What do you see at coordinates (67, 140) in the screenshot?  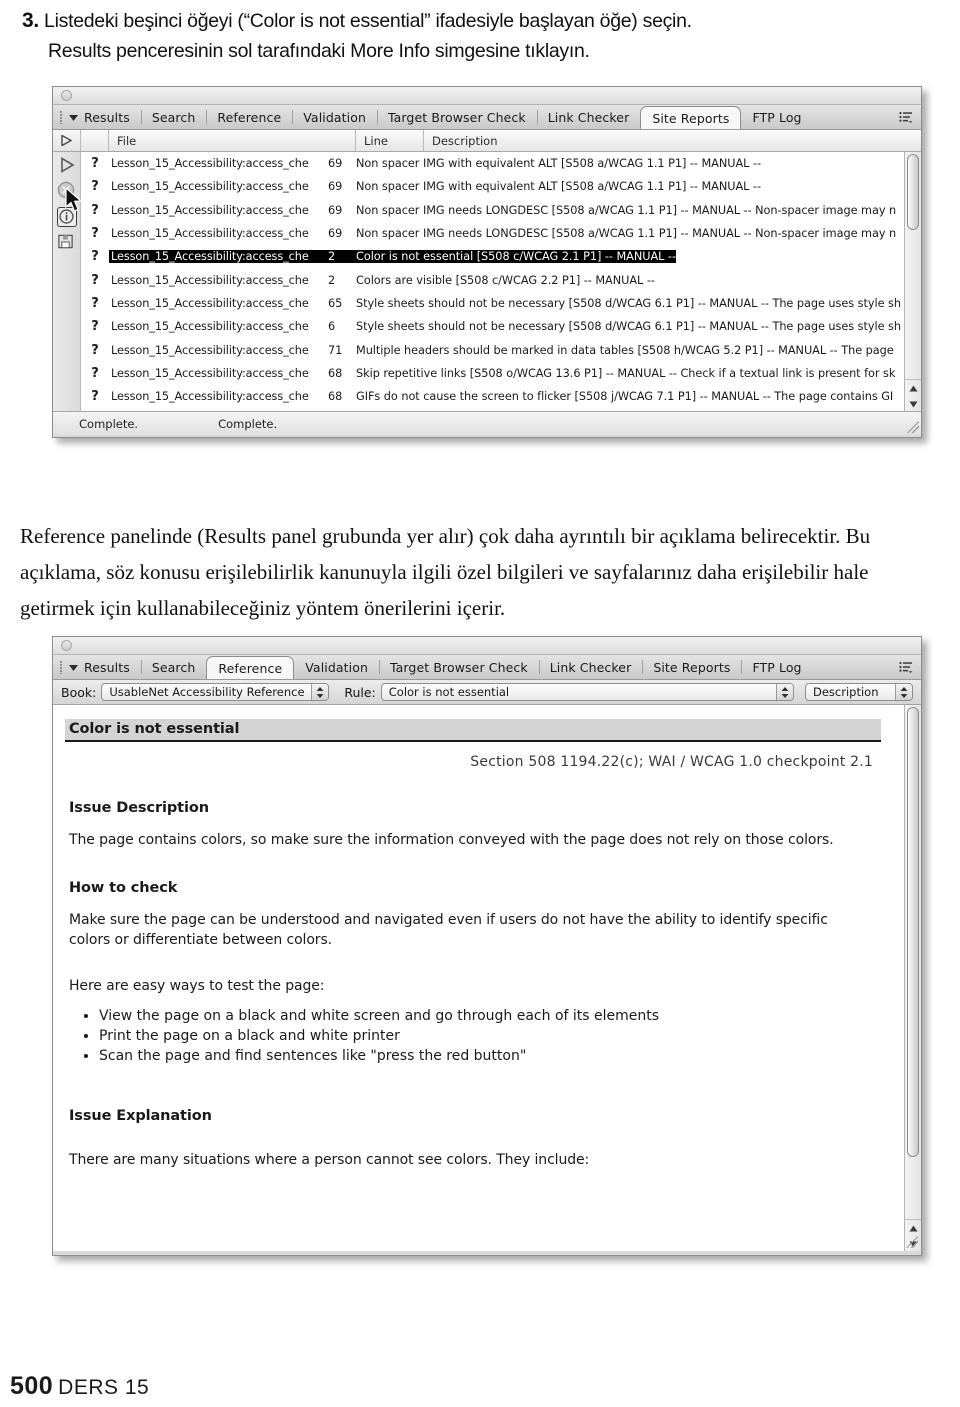 I see `run-report-button` at bounding box center [67, 140].